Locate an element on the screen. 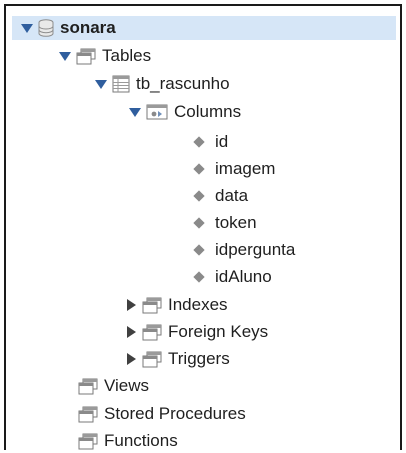  column-item: id is located at coordinates (210, 142).